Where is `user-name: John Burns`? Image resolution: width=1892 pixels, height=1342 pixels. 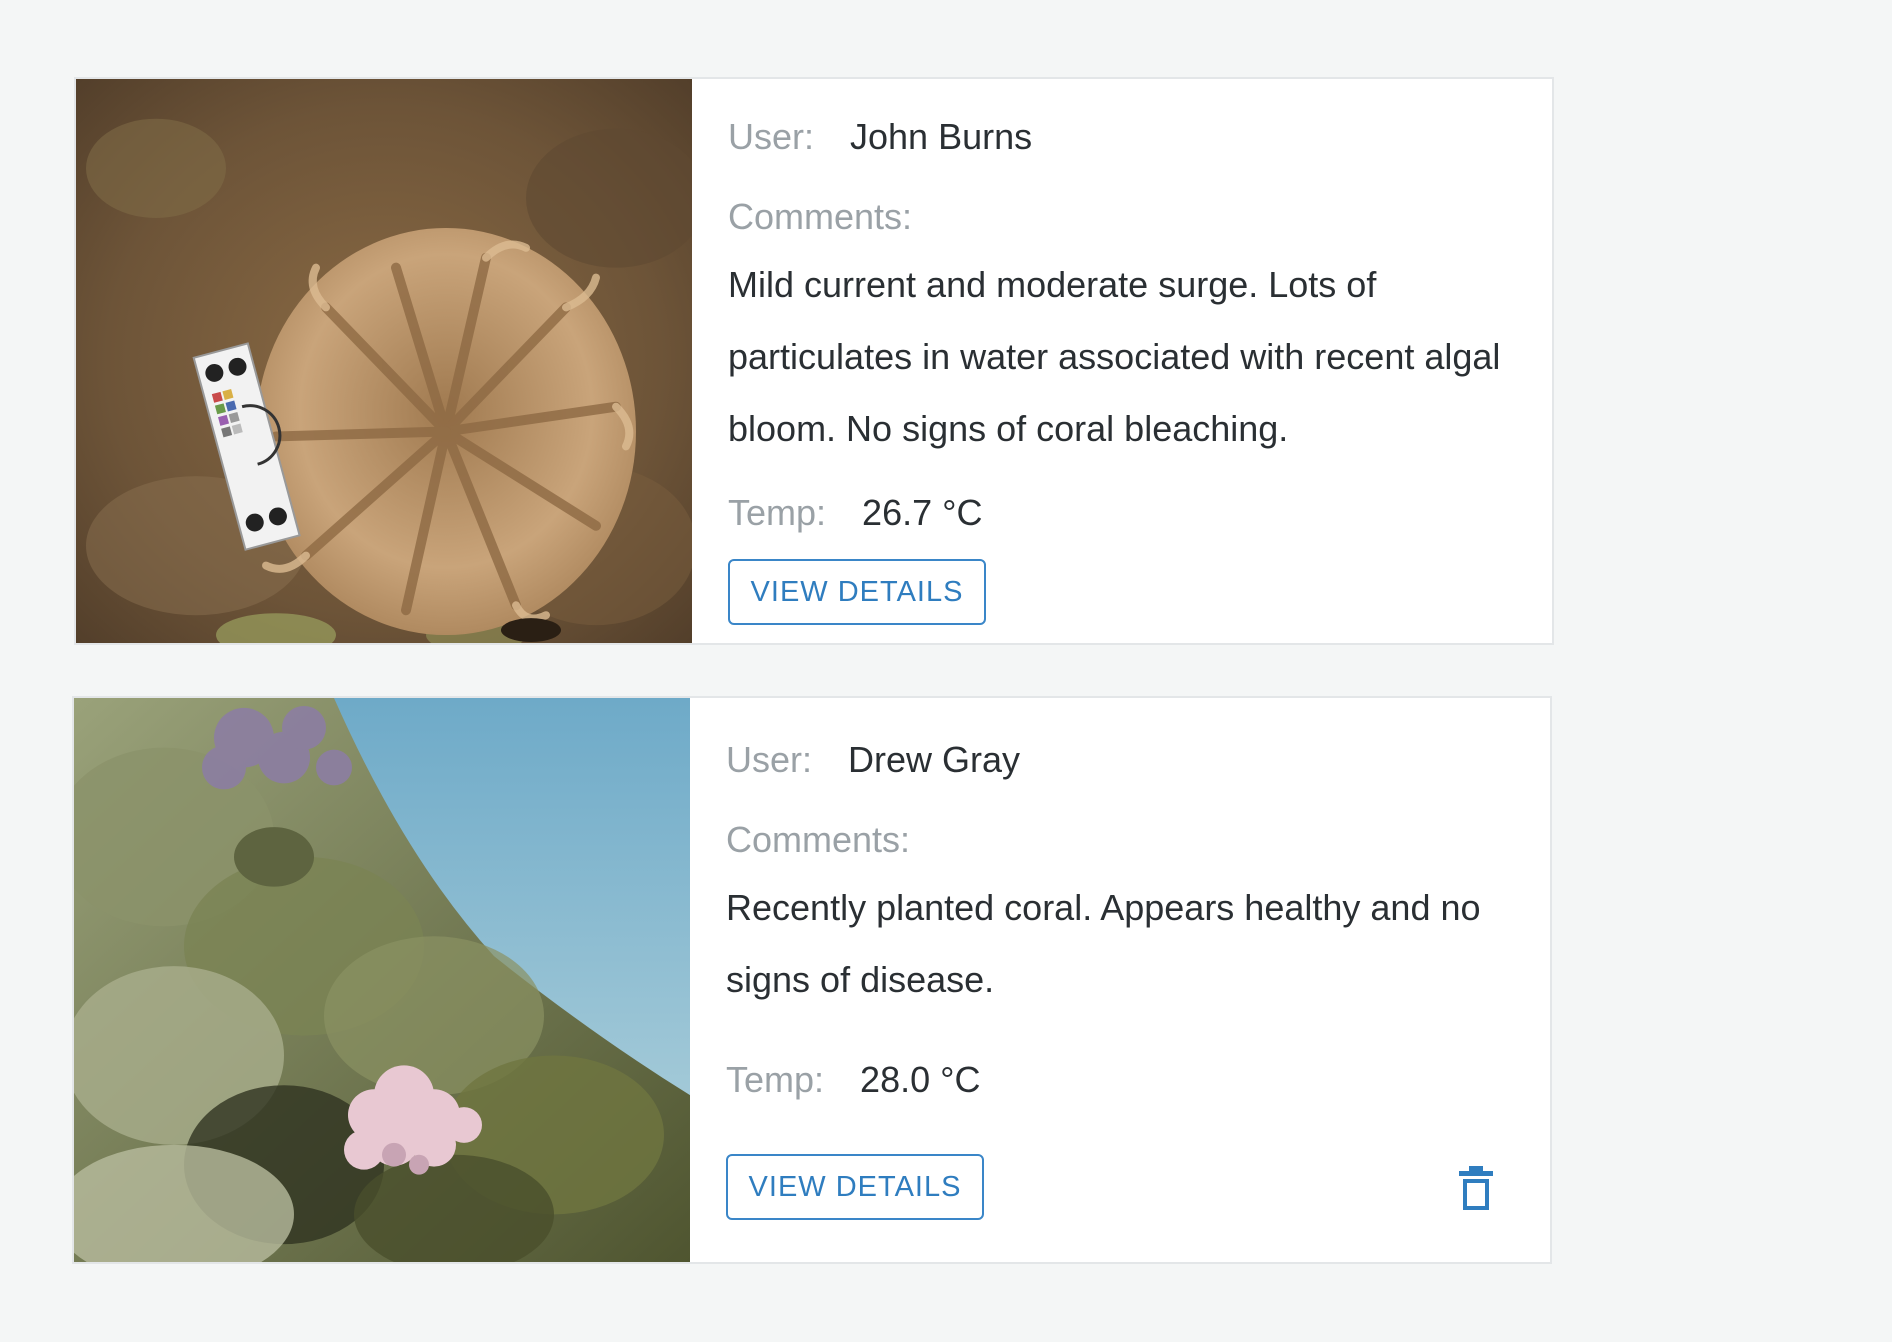 user-name: John Burns is located at coordinates (941, 136).